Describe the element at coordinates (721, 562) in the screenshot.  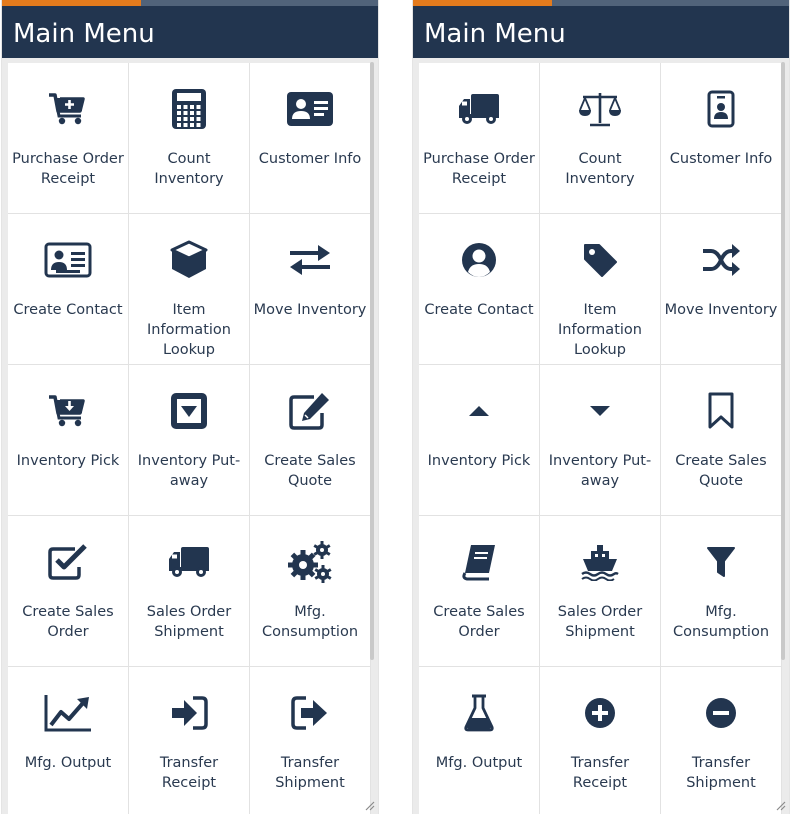
I see `filter-icon` at that location.